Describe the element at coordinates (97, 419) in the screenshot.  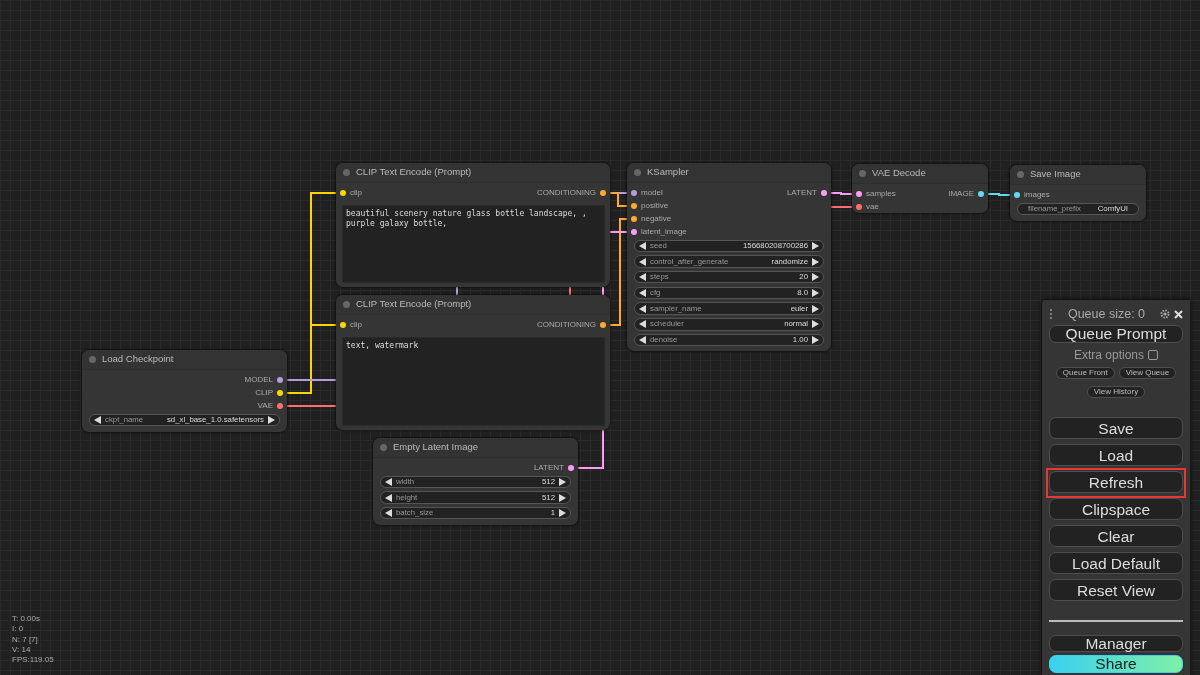
I see `left-arrow-icon` at that location.